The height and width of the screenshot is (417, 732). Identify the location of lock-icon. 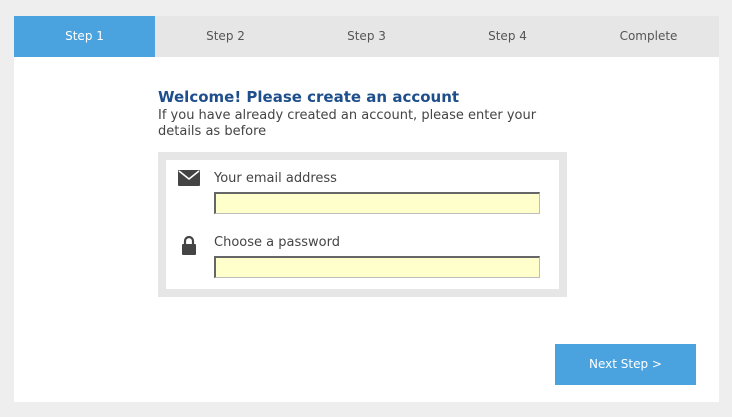
(189, 247).